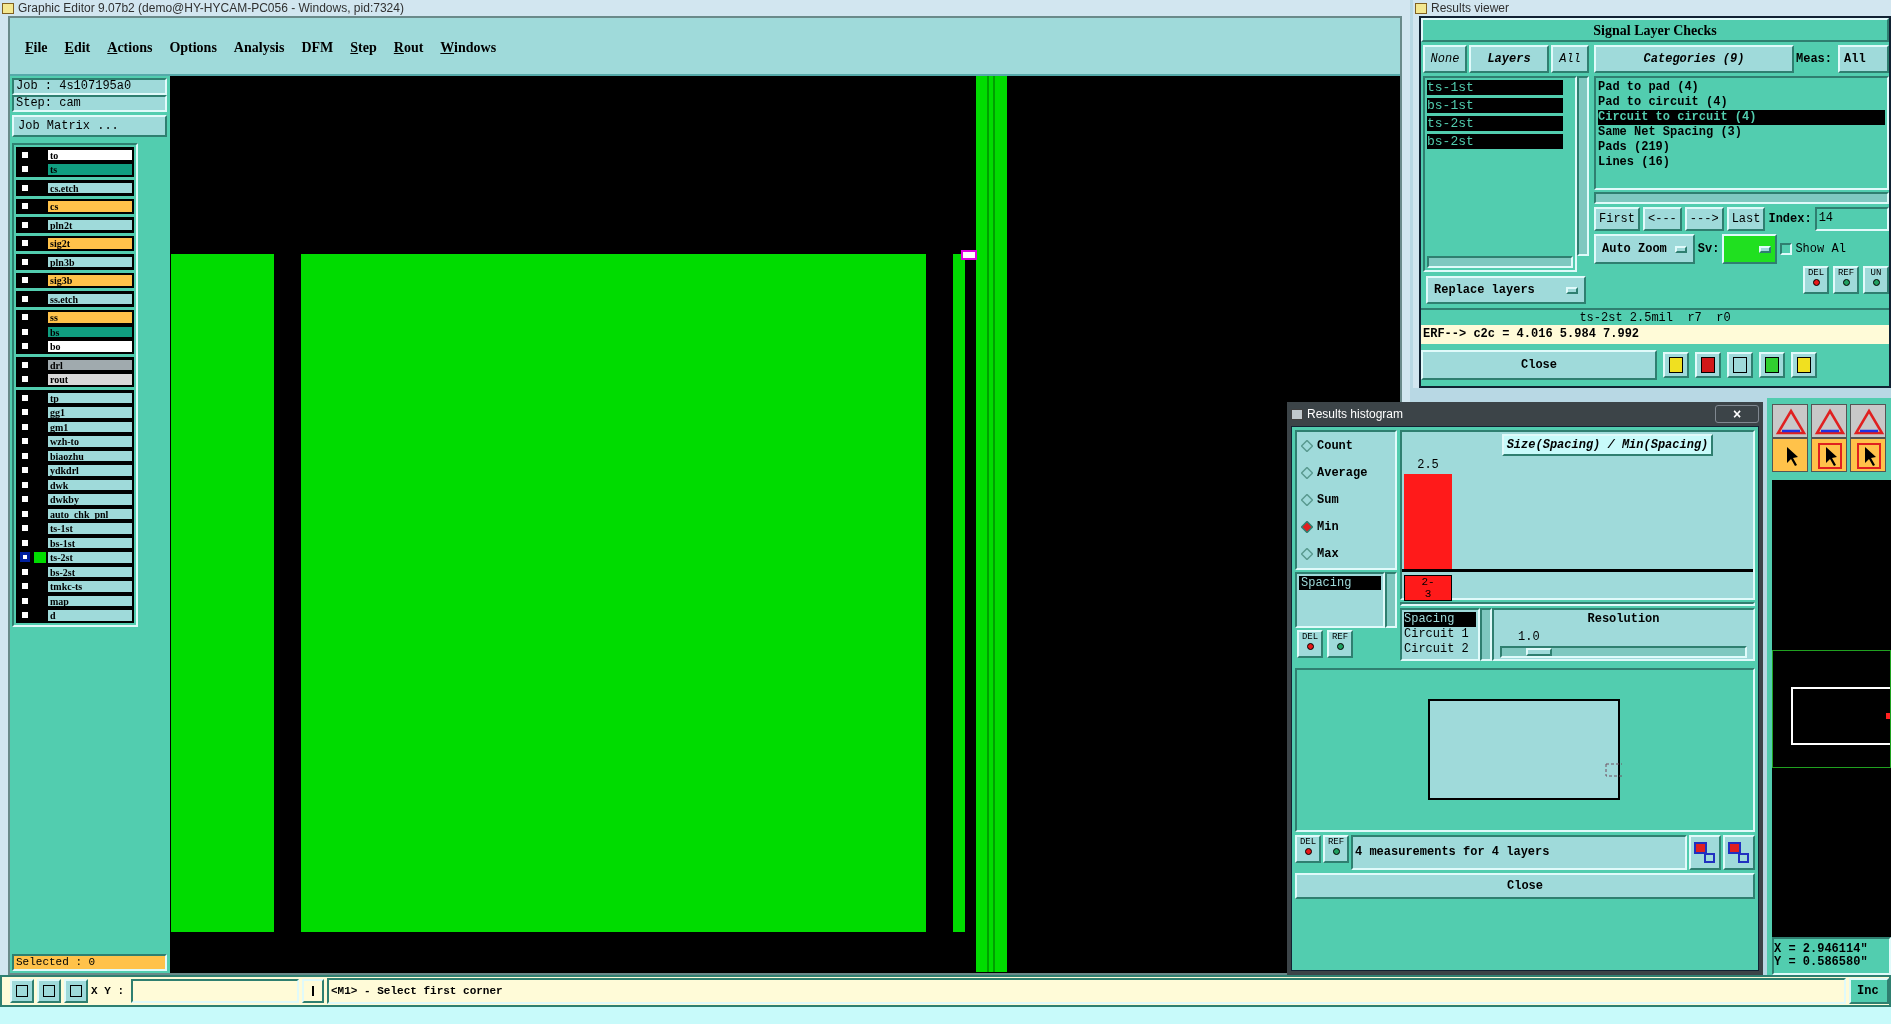 The height and width of the screenshot is (1024, 1891). I want to click on close-button: ×, so click(1737, 414).